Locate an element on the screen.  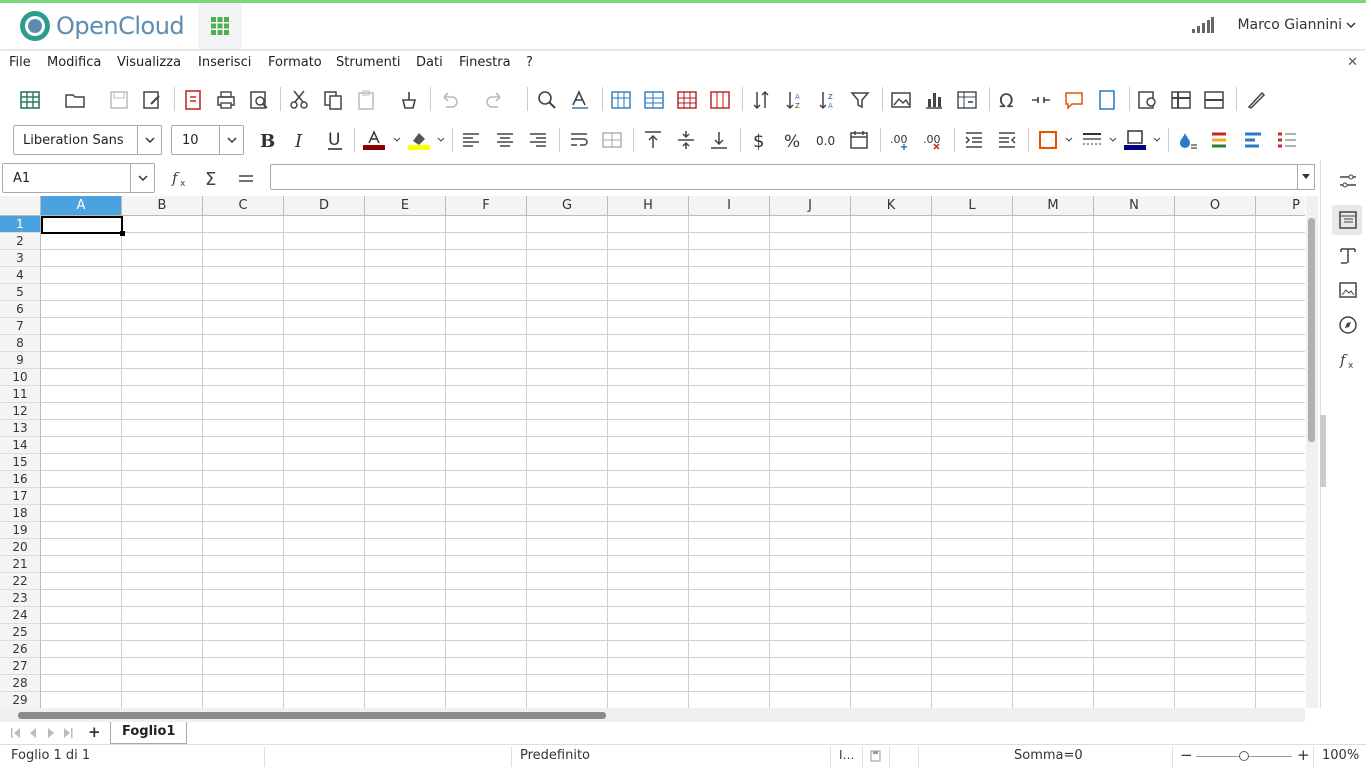
app-switcher-button is located at coordinates (220, 26).